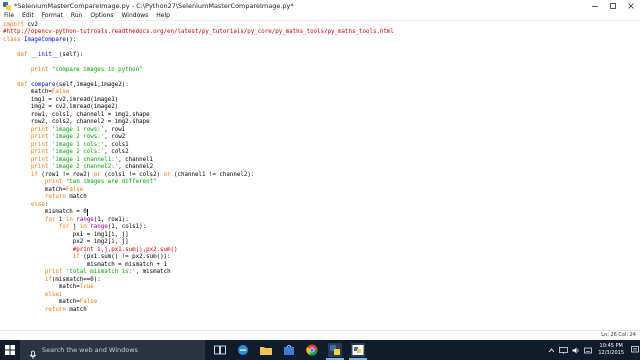 This screenshot has width=640, height=360. I want to click on code-line: print 'image 2 cols:', cols2, so click(66, 153).